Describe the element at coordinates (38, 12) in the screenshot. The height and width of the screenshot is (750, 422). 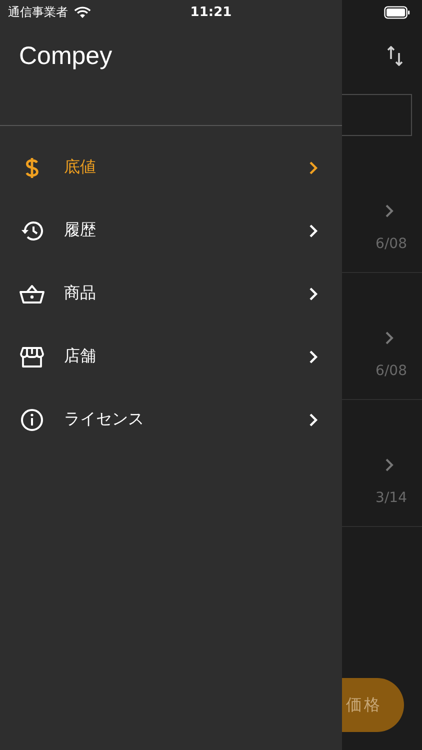
I see `carrier-name: 通信事業者` at that location.